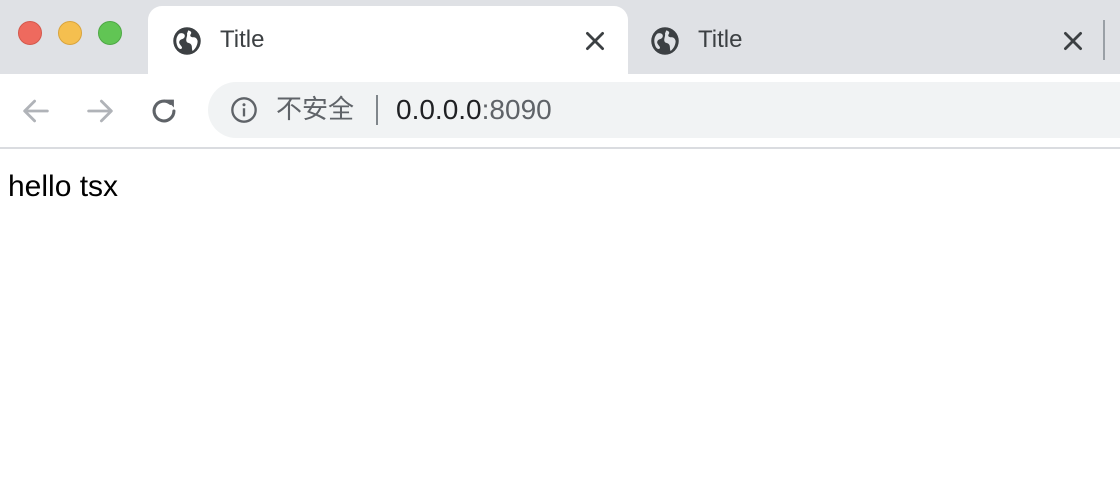 The height and width of the screenshot is (500, 1120). I want to click on tab-separator, so click(1104, 40).